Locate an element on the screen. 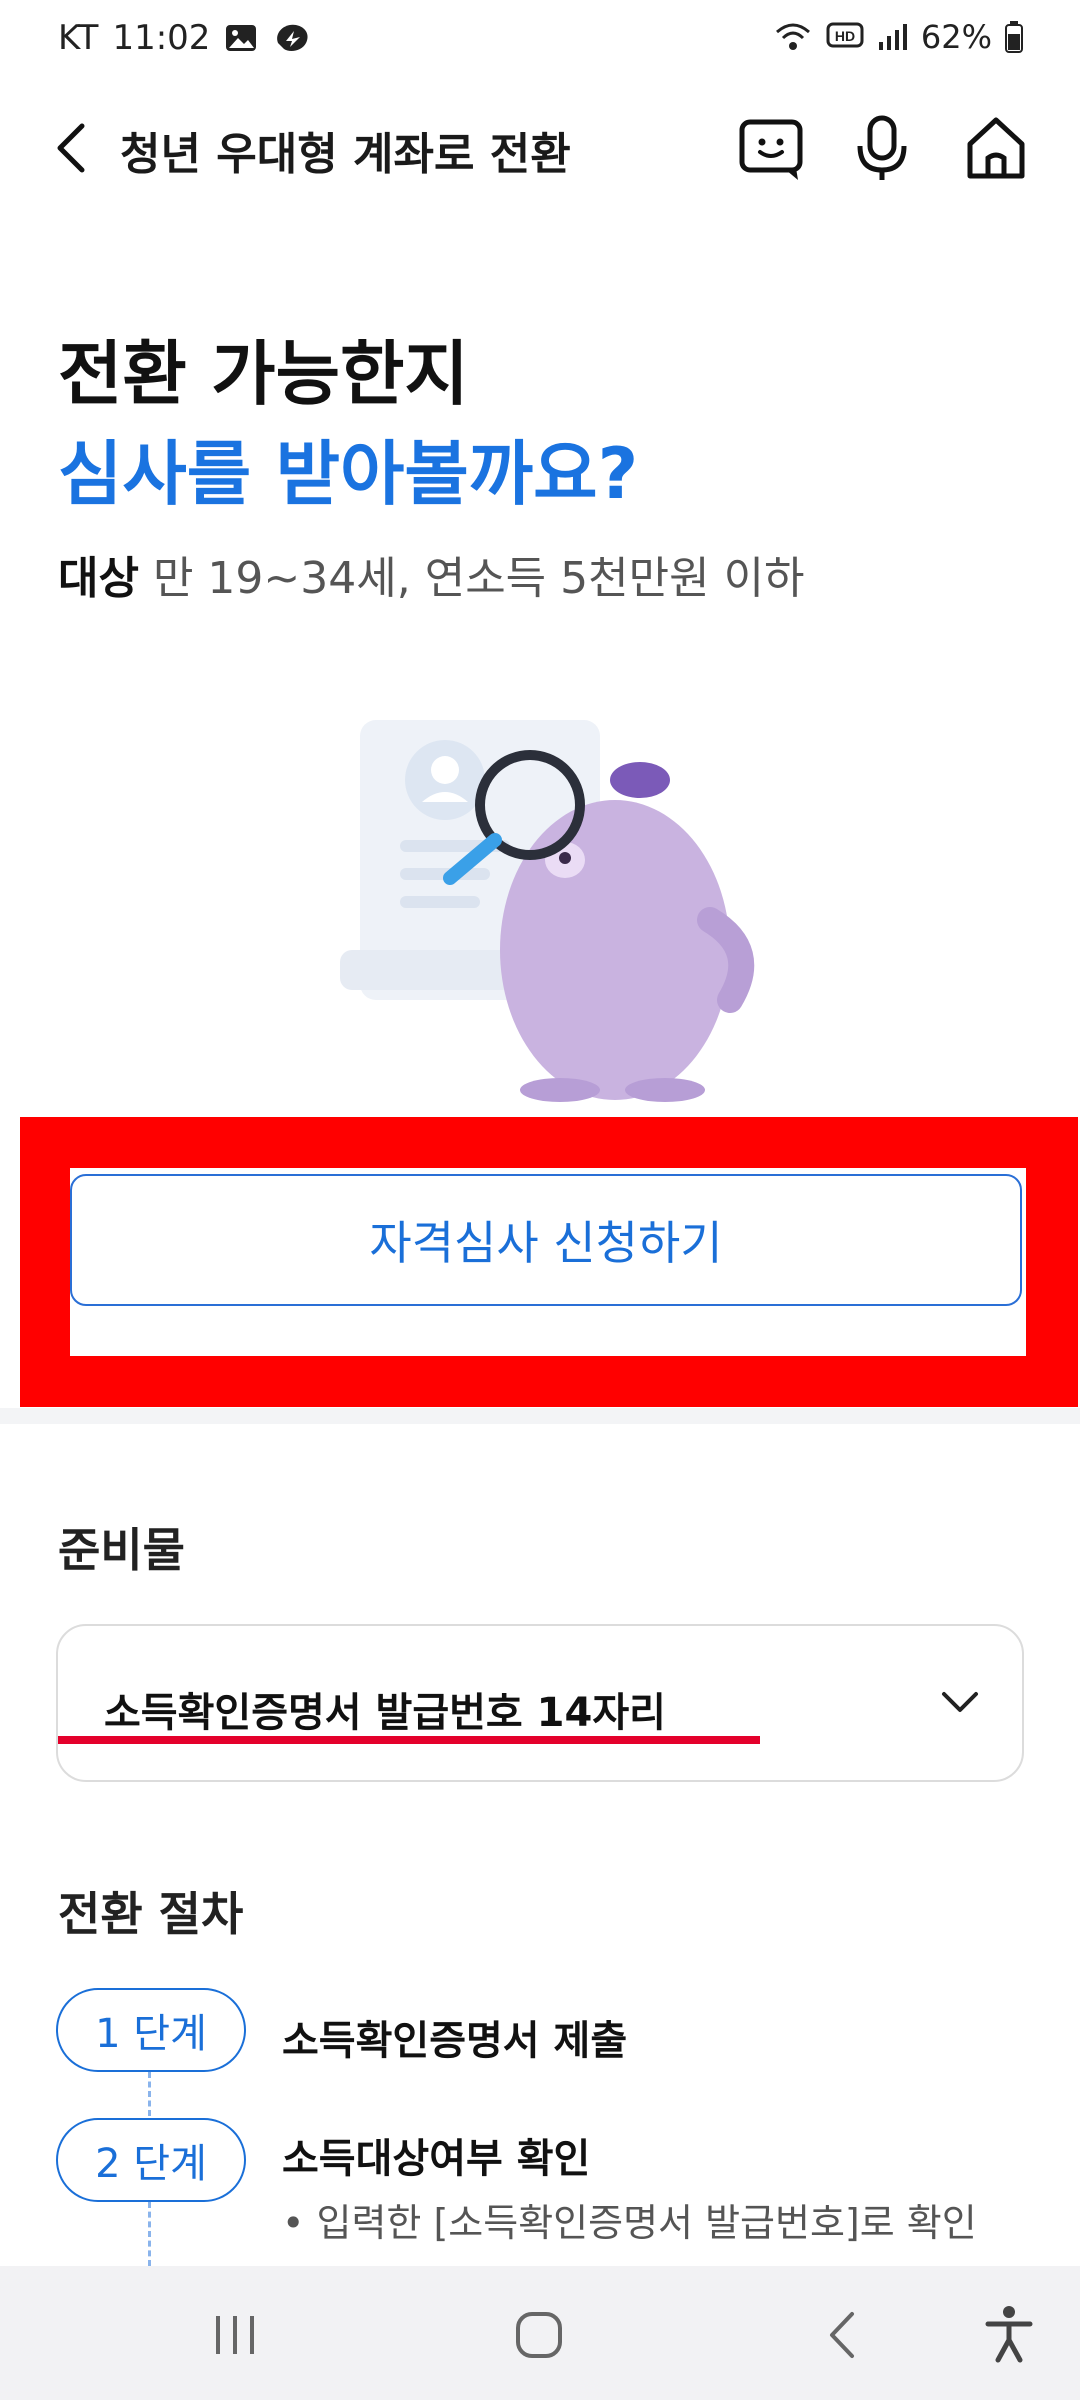 The width and height of the screenshot is (1080, 2400). target-description: 대상 만 19~34세, 연소득 5천만원 이하 is located at coordinates (431, 574).